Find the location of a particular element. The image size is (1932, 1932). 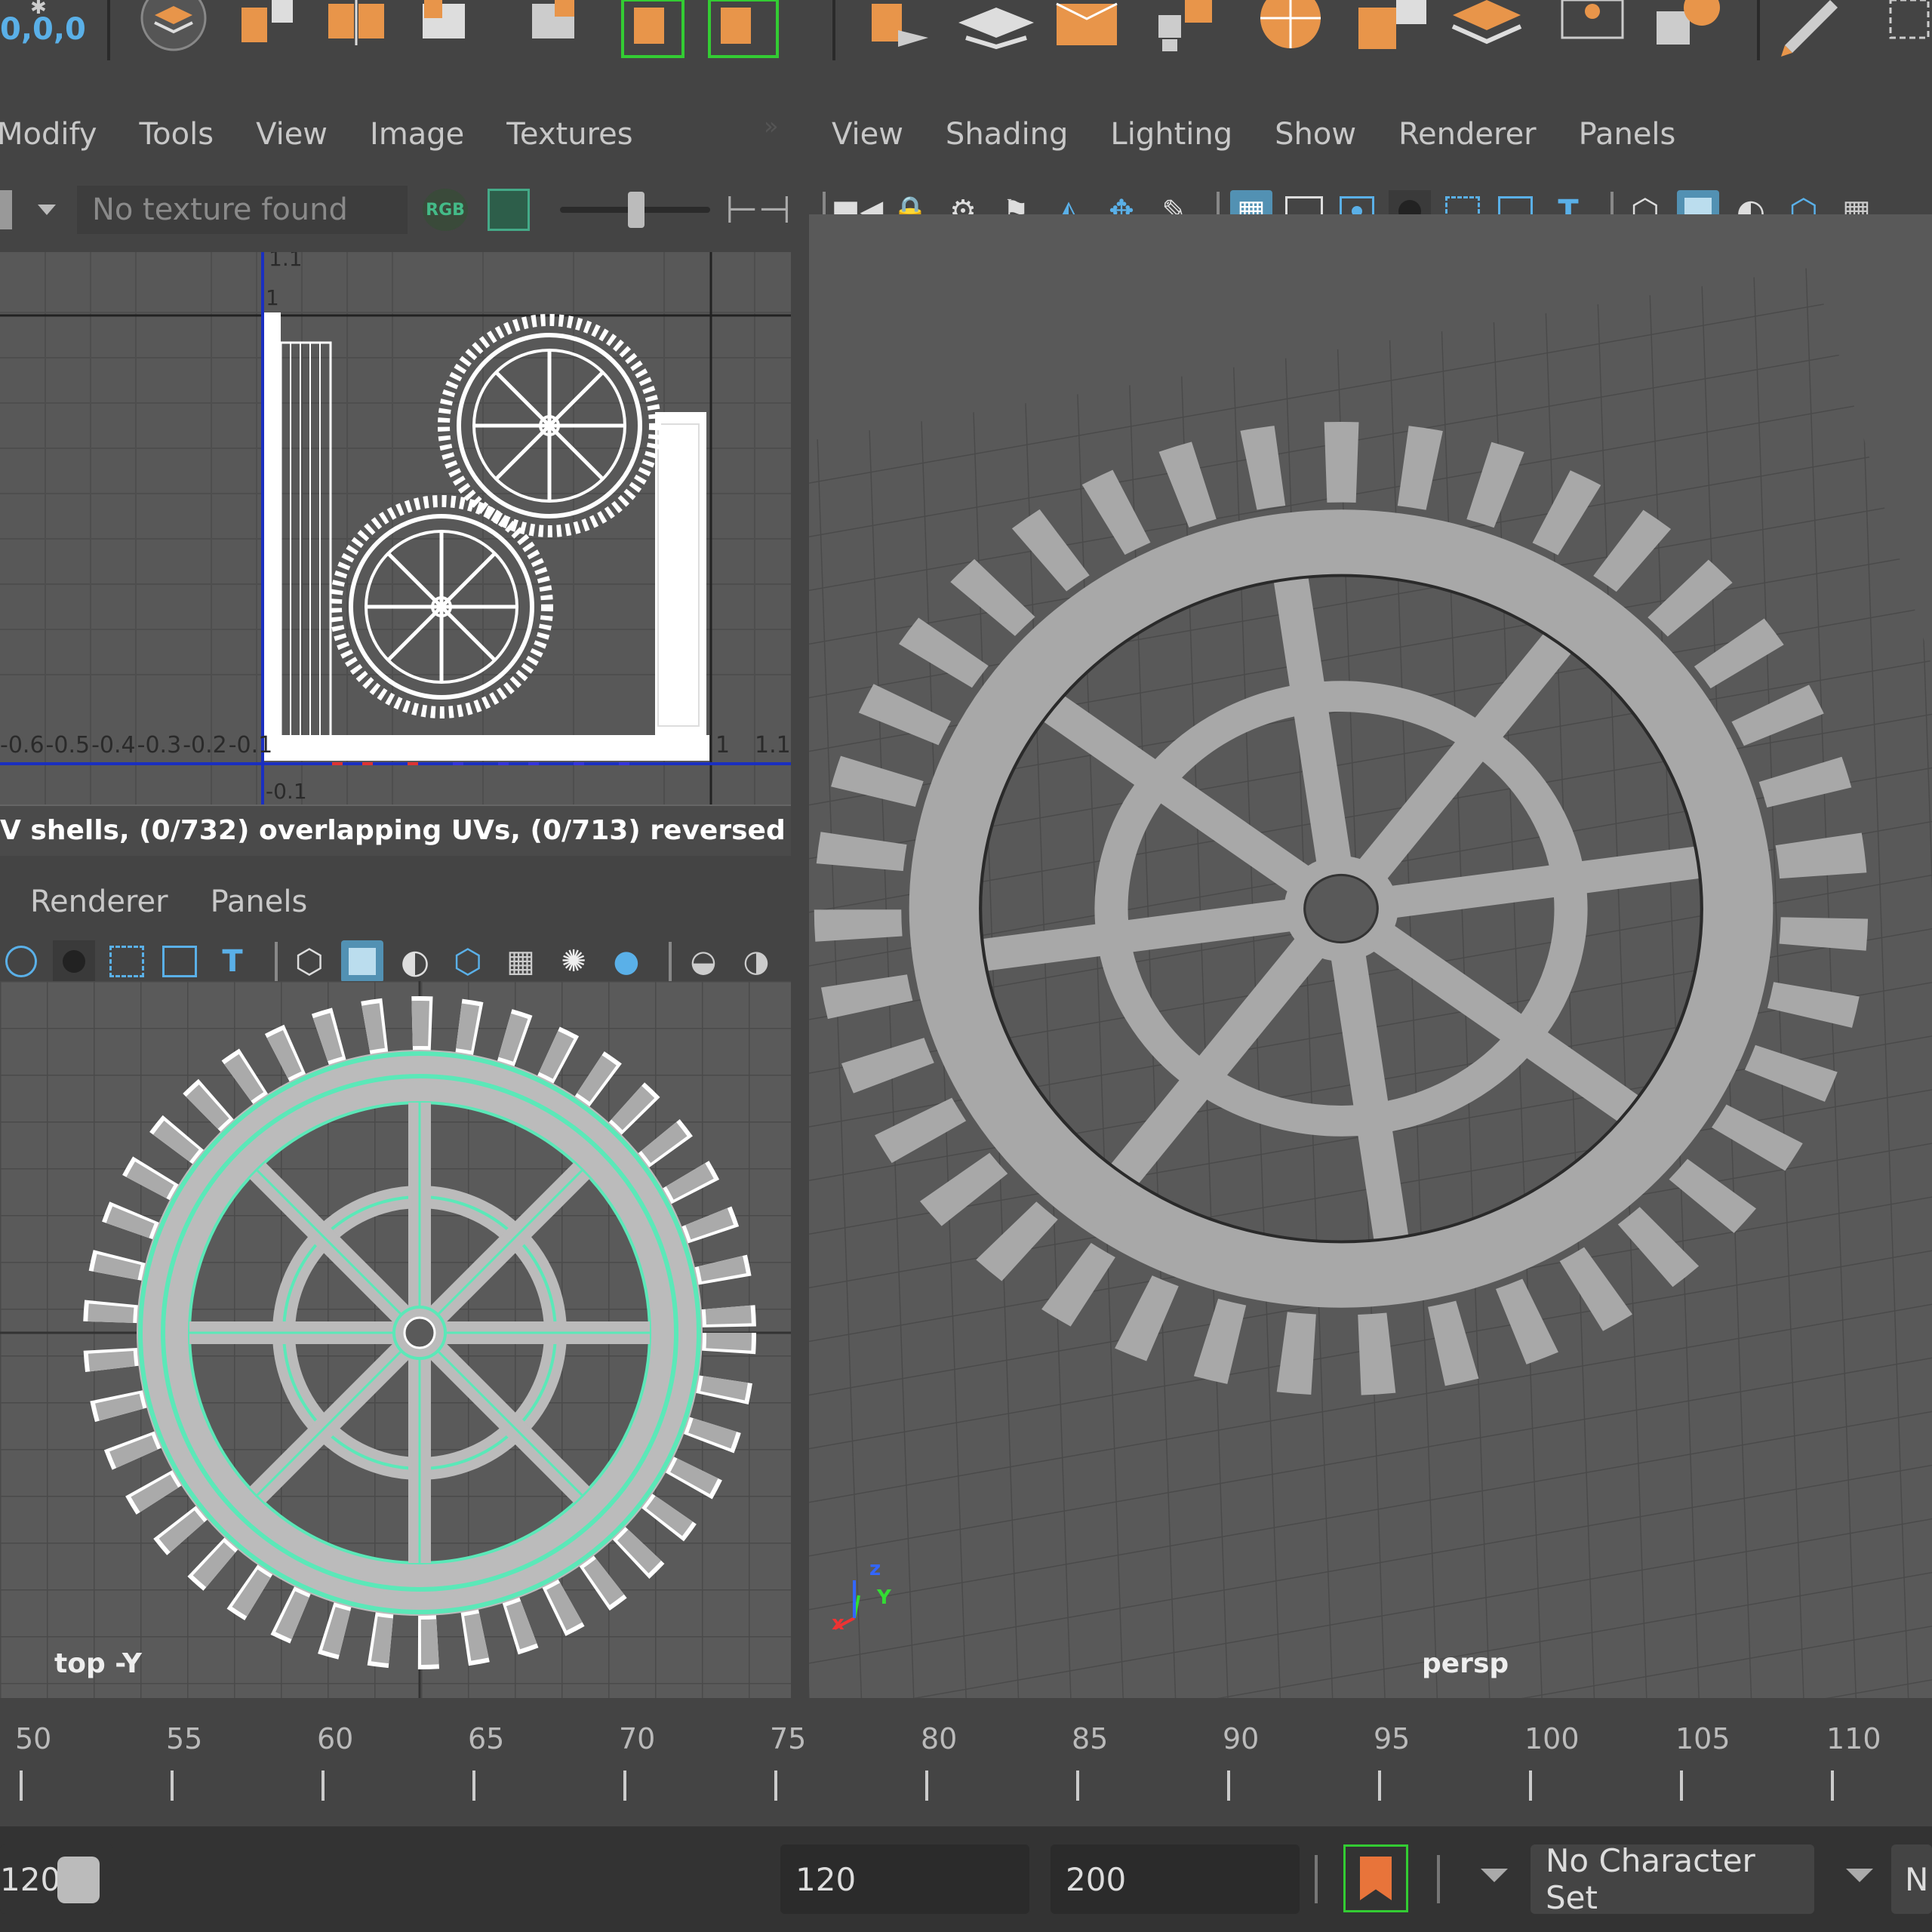

uv-shell-bottom is located at coordinates (486, 748).